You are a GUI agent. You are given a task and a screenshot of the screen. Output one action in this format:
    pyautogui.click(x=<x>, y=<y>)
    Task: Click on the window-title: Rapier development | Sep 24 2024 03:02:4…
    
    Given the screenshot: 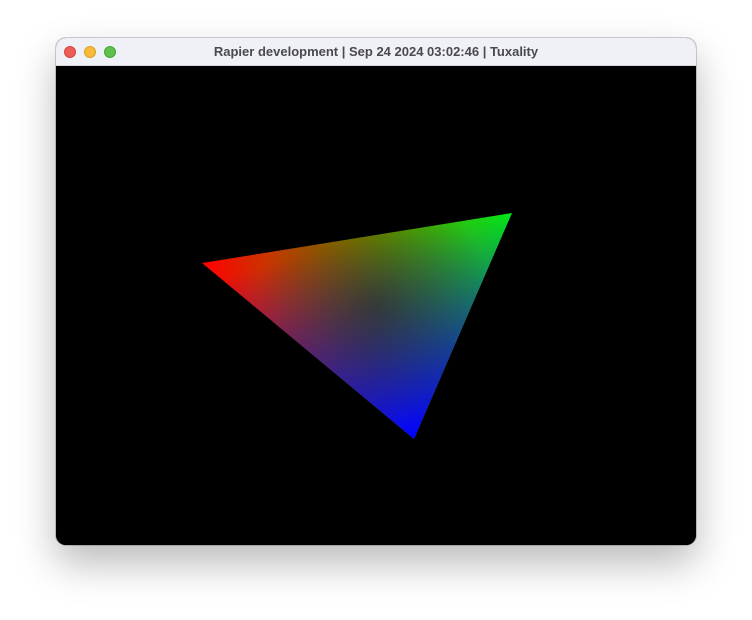 What is the action you would take?
    pyautogui.click(x=376, y=51)
    